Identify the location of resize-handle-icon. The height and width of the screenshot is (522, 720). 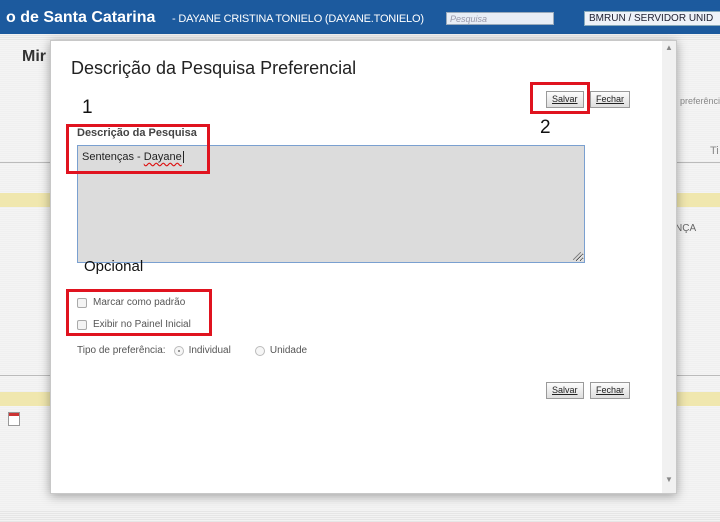
(577, 256).